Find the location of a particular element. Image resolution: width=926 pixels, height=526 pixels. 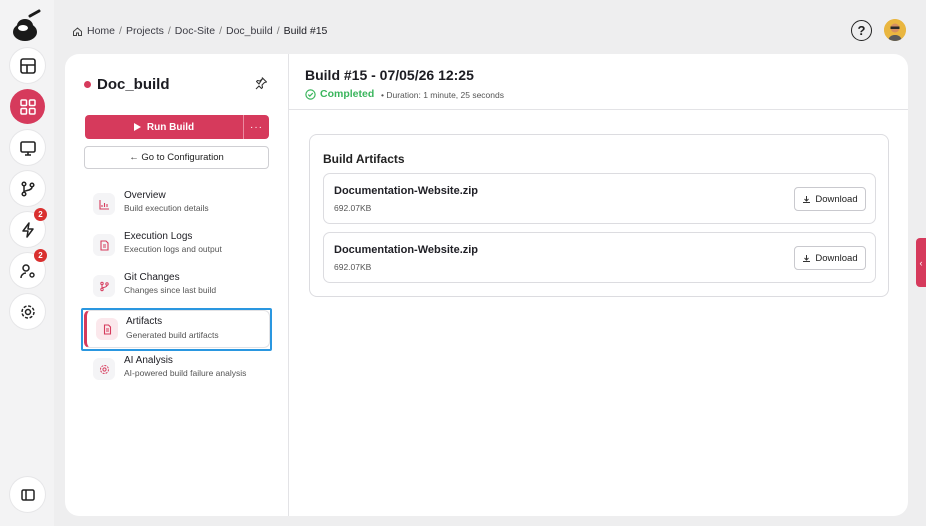

run-build-split-button: Run Build ··· is located at coordinates (177, 127).